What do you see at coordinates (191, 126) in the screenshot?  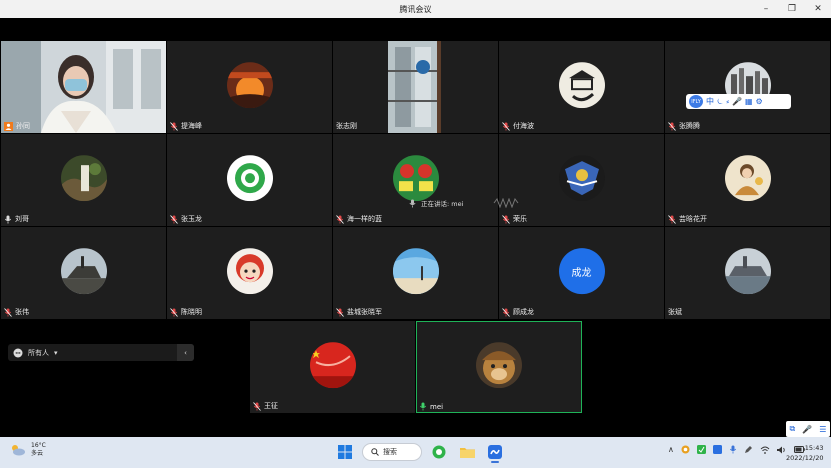 I see `participant-name: 提海峰` at bounding box center [191, 126].